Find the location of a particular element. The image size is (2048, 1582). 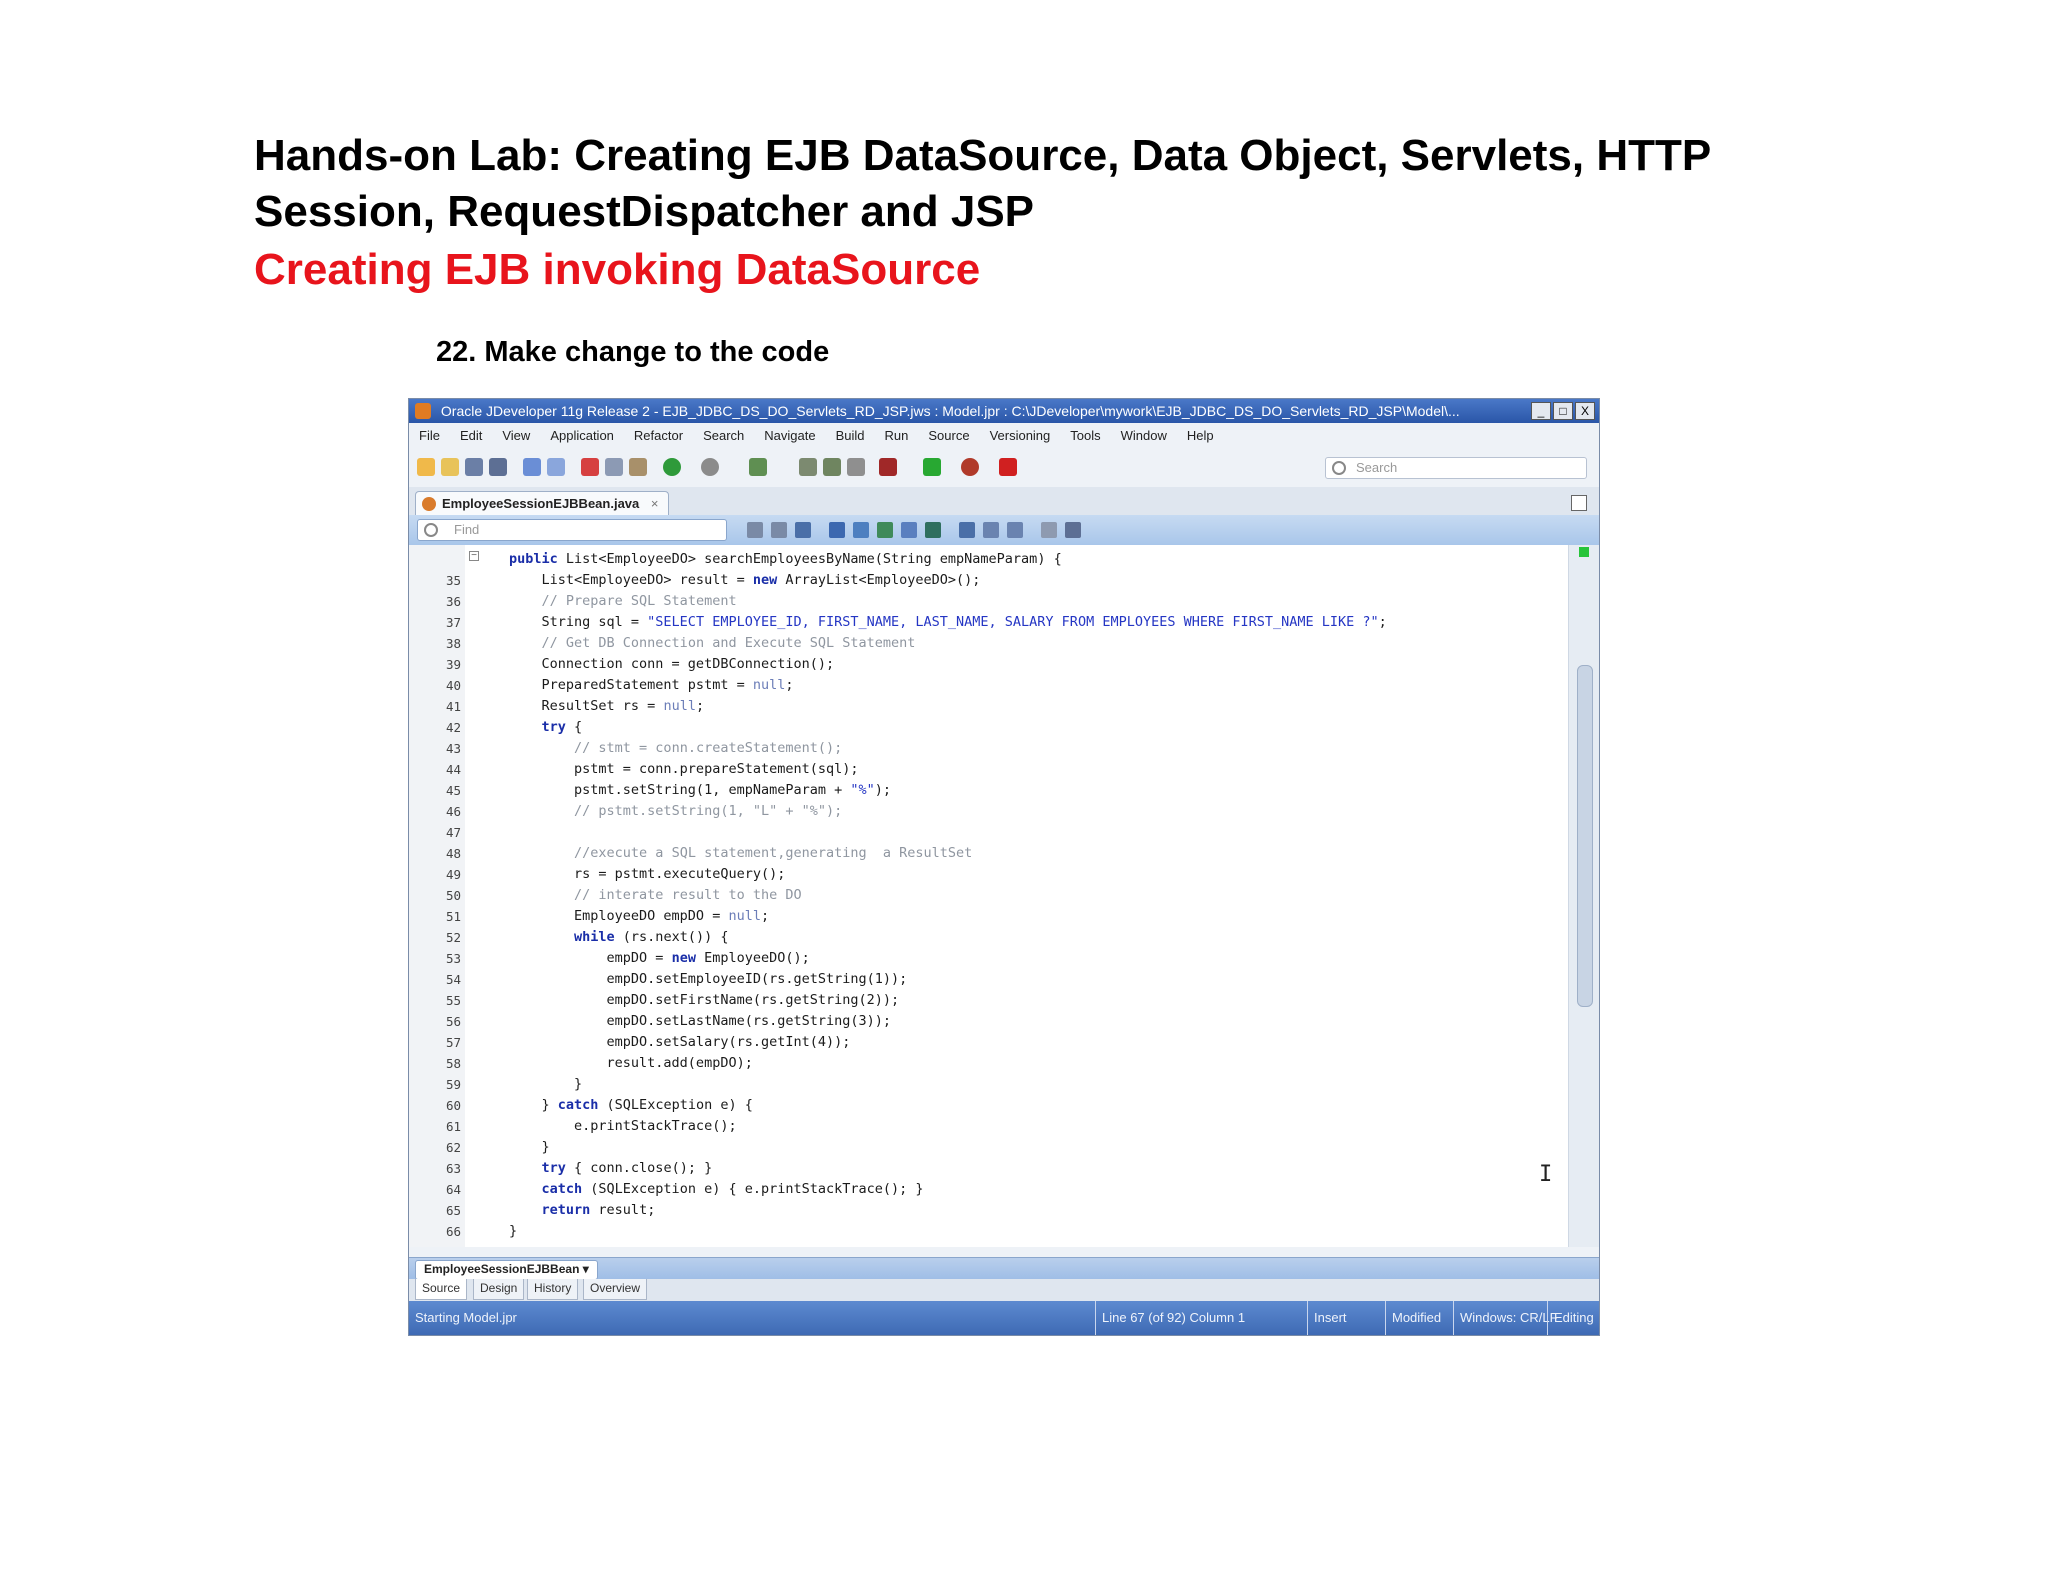

vertical-scrollbar is located at coordinates (1583, 896).